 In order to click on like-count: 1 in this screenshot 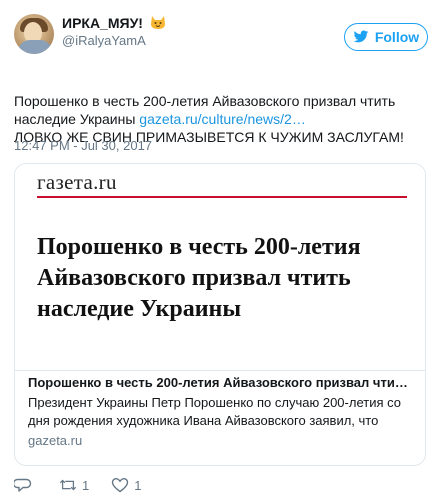, I will do `click(138, 485)`.